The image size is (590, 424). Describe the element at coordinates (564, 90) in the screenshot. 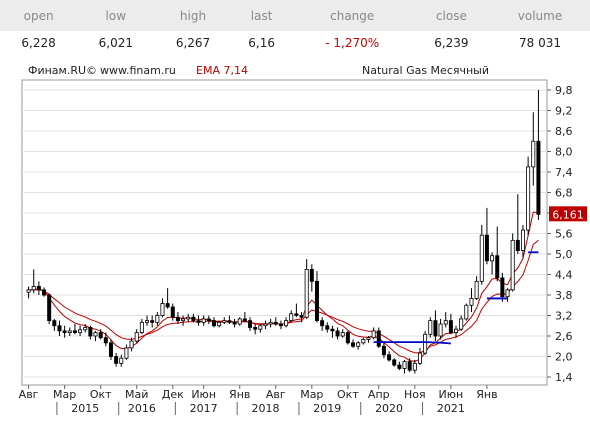

I see `y-tick-label: 9,8` at that location.